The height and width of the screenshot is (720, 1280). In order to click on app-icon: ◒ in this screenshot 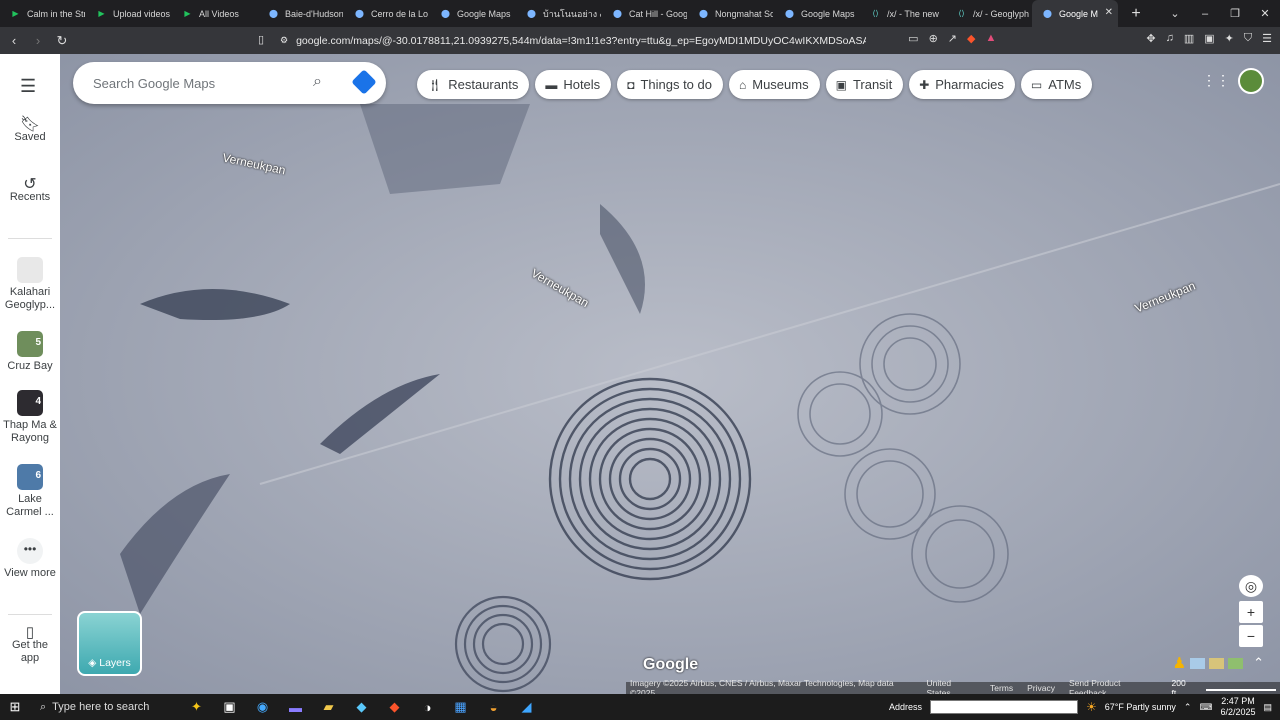, I will do `click(493, 707)`.